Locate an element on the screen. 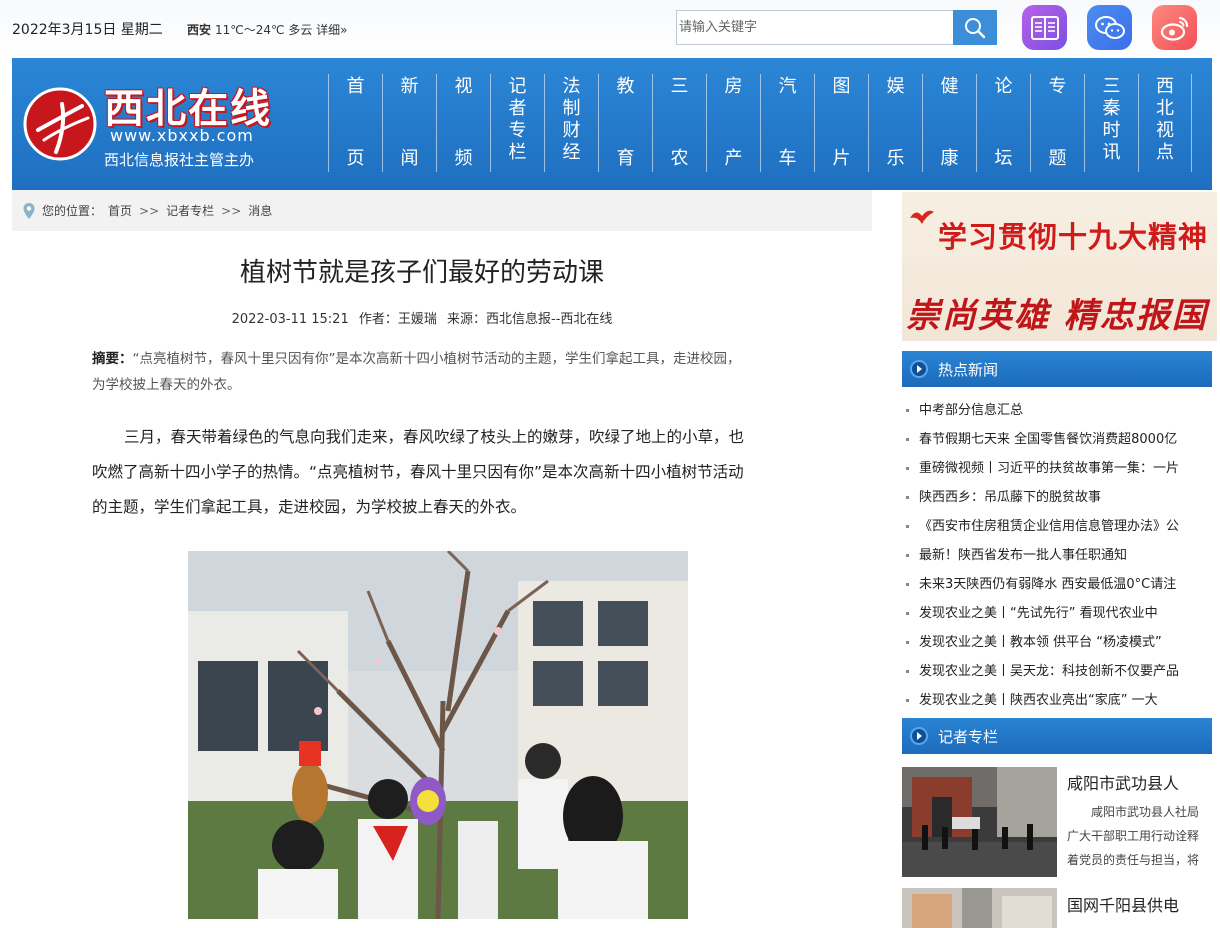 The width and height of the screenshot is (1220, 928). search-icon is located at coordinates (975, 27).